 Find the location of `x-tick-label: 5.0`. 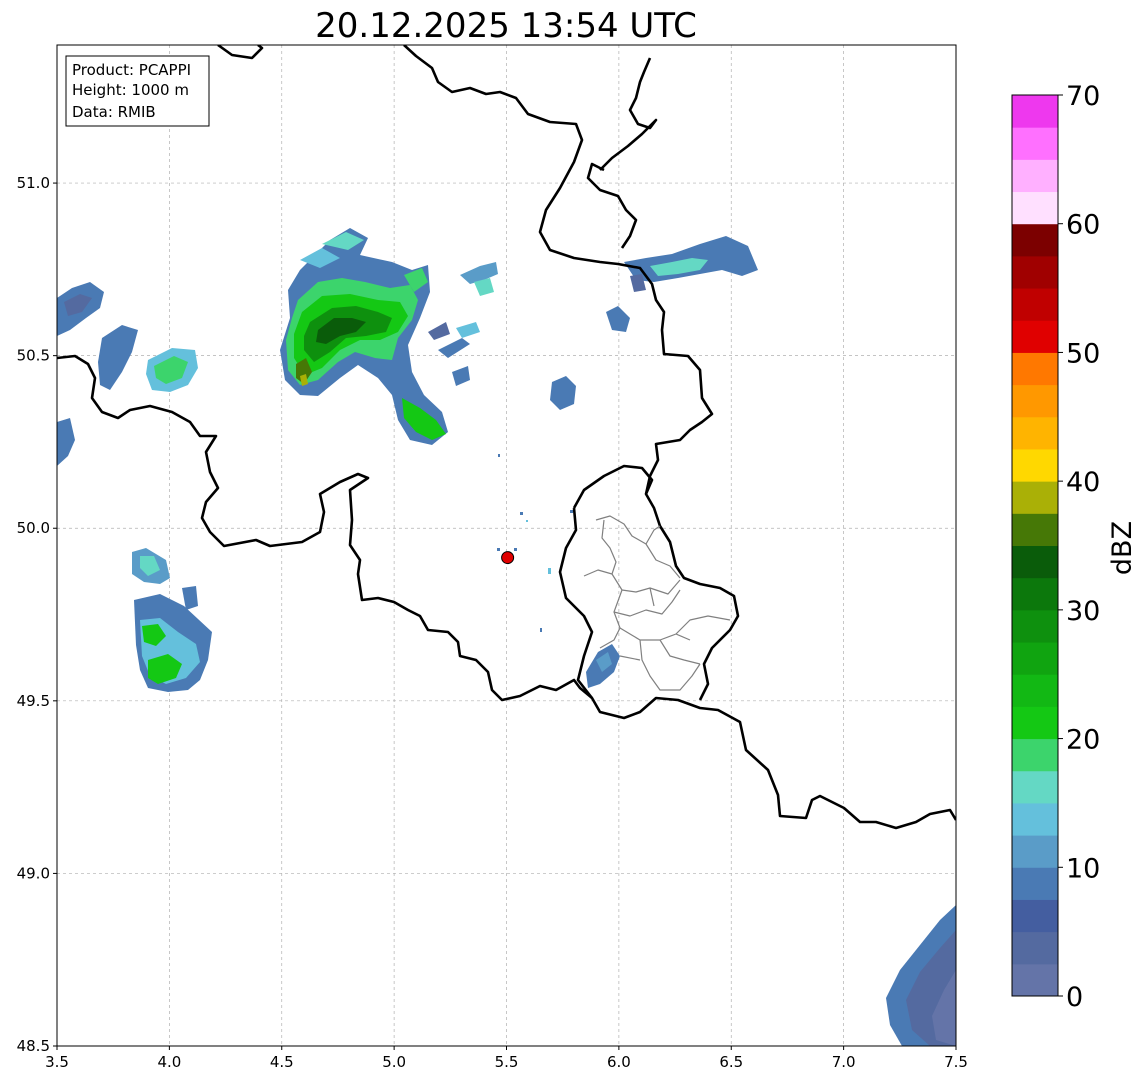

x-tick-label: 5.0 is located at coordinates (394, 1062).